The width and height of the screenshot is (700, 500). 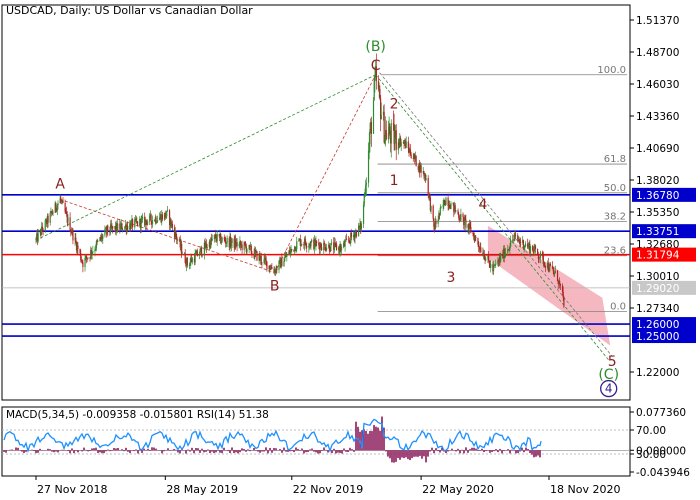 I want to click on x-tick-label: 27 Nov 2018, so click(x=72, y=489).